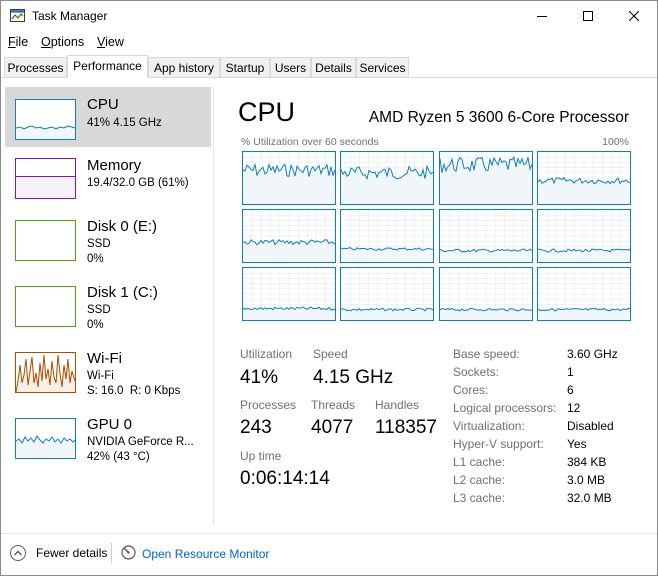  I want to click on disk0-type: SSD, so click(99, 244).